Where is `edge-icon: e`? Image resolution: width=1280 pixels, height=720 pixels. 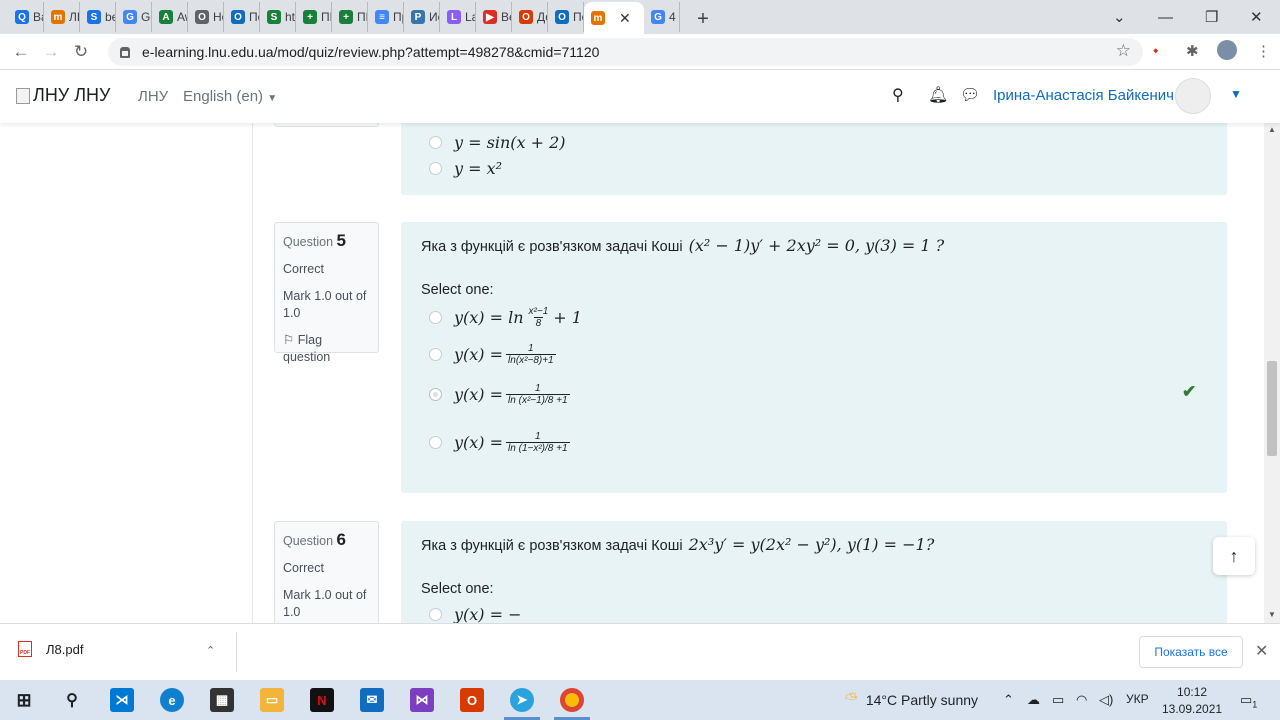
edge-icon: e is located at coordinates (172, 700).